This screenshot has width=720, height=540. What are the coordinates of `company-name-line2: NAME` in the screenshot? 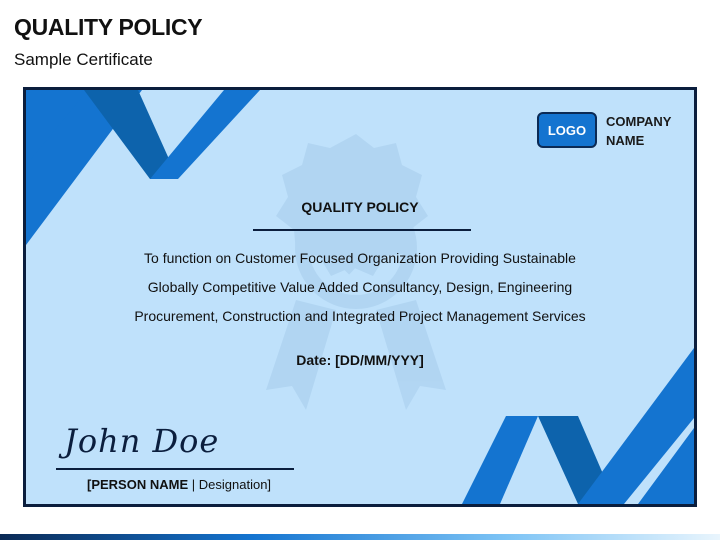 It's located at (625, 140).